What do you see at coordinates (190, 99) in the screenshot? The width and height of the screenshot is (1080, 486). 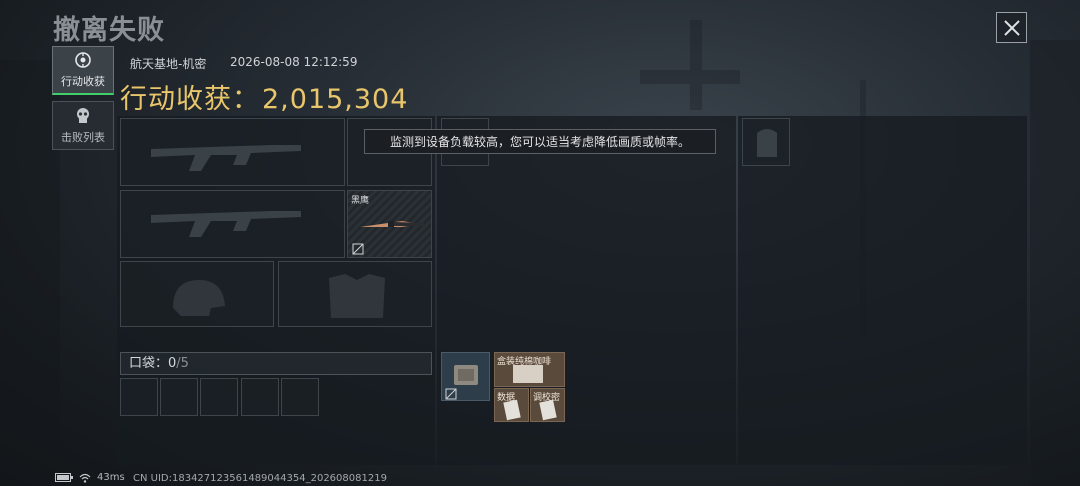 I see `gain-label: 行动收获：` at bounding box center [190, 99].